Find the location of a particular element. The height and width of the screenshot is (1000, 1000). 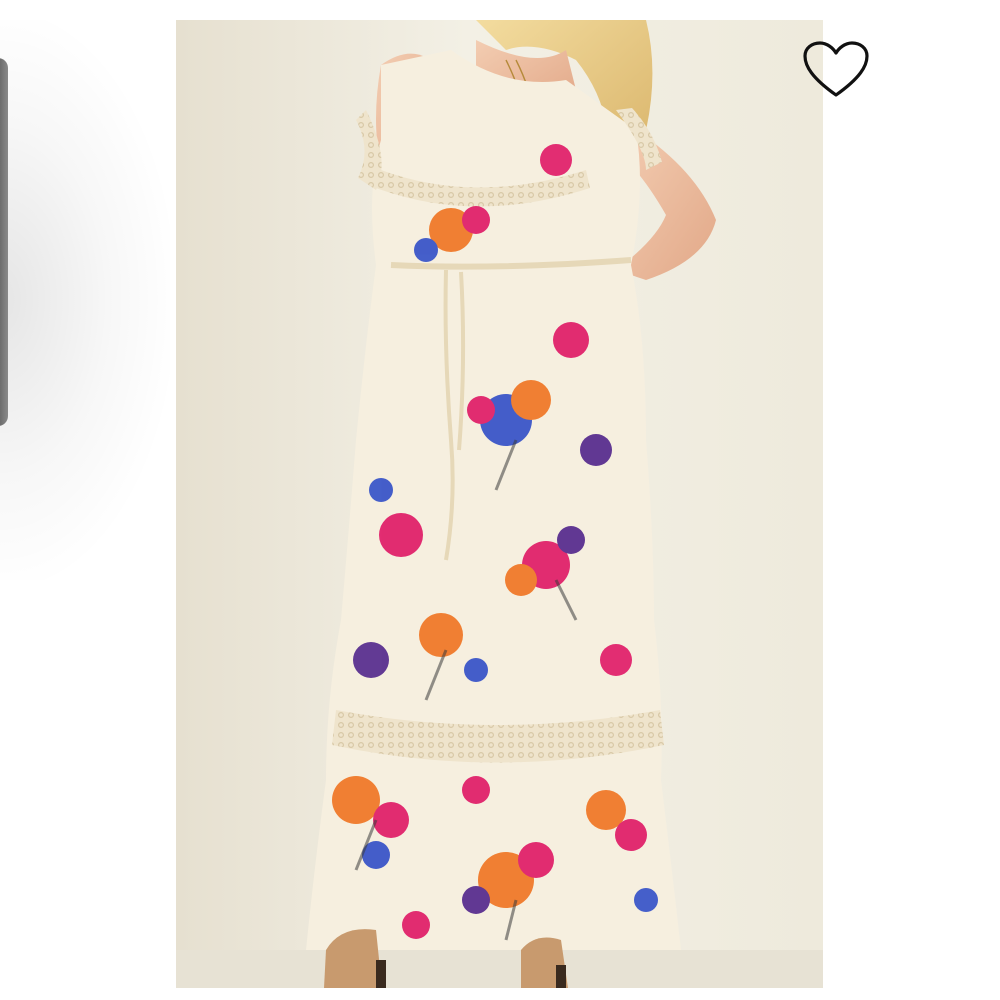

previous-gallery-image is located at coordinates (4, 242).